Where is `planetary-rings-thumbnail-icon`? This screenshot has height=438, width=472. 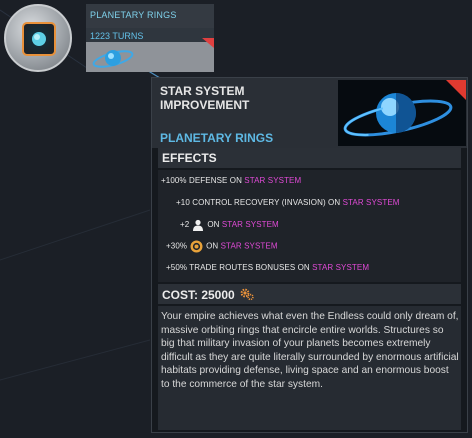
planetary-rings-thumbnail-icon is located at coordinates (113, 59).